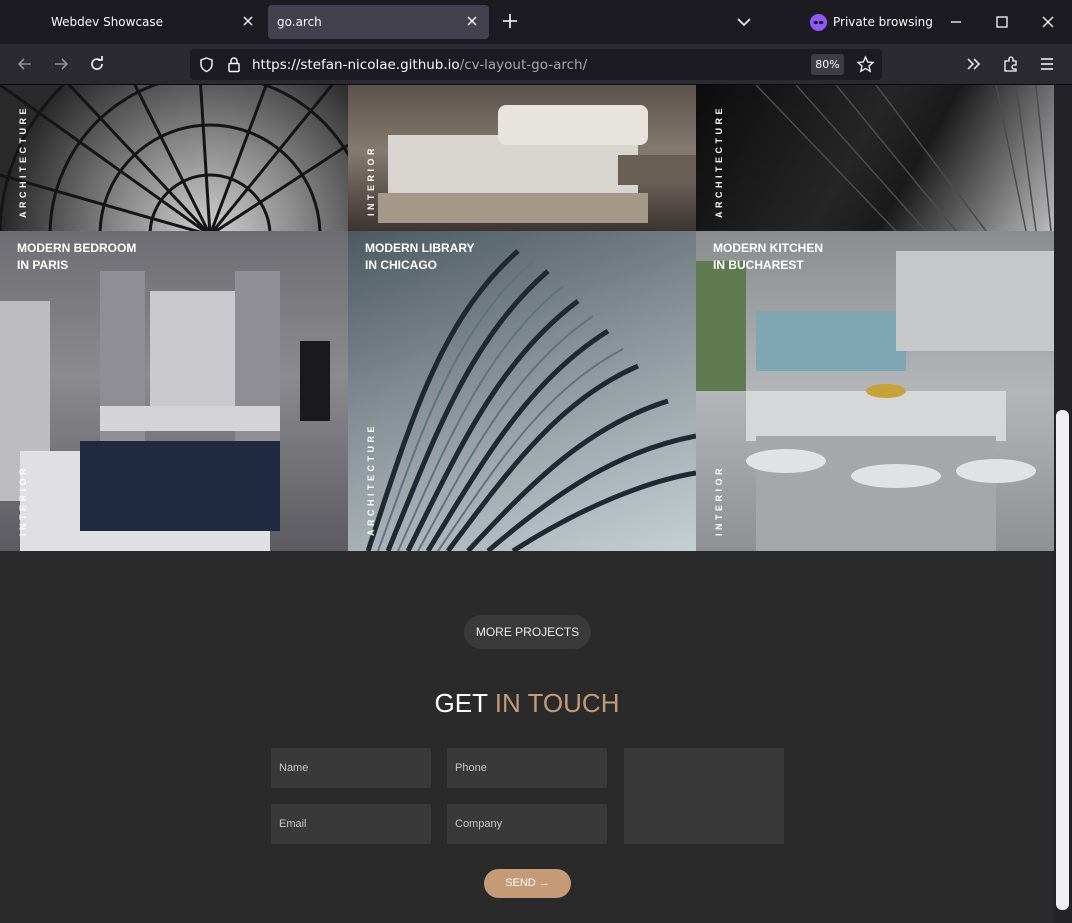  I want to click on dome-image, so click(174, 158).